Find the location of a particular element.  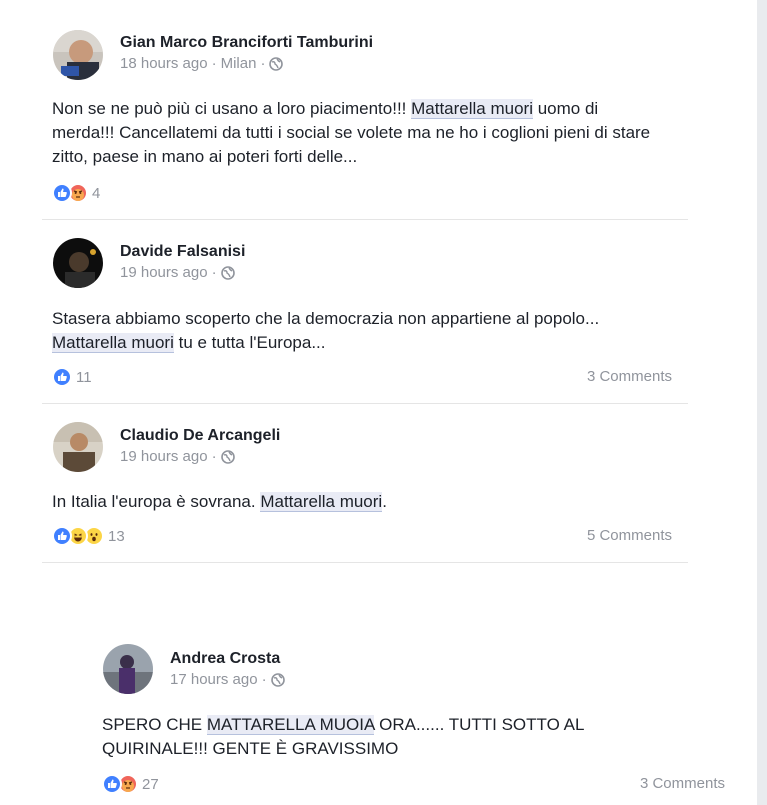

highlighted-phrase: MATTARELLA MUOIA is located at coordinates (290, 725).